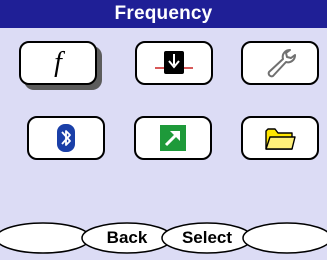 The width and height of the screenshot is (327, 260). I want to click on probe-tile, so click(174, 63).